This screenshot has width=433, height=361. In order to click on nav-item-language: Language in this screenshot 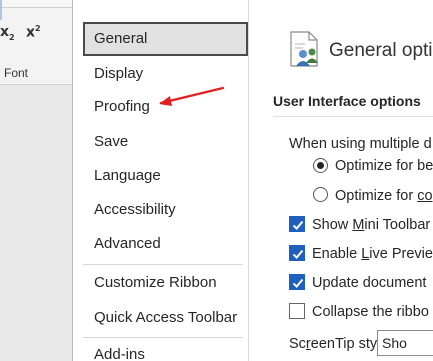, I will do `click(165, 176)`.